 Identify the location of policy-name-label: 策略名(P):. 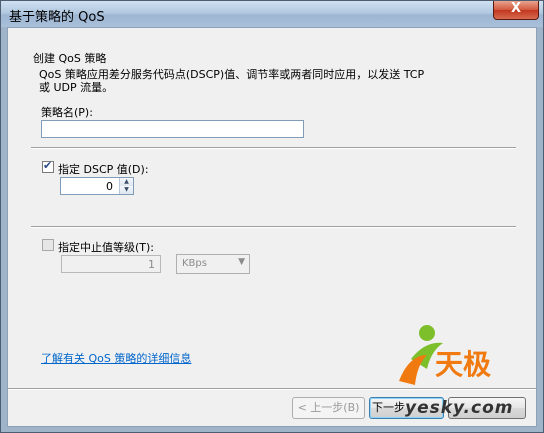
(67, 112).